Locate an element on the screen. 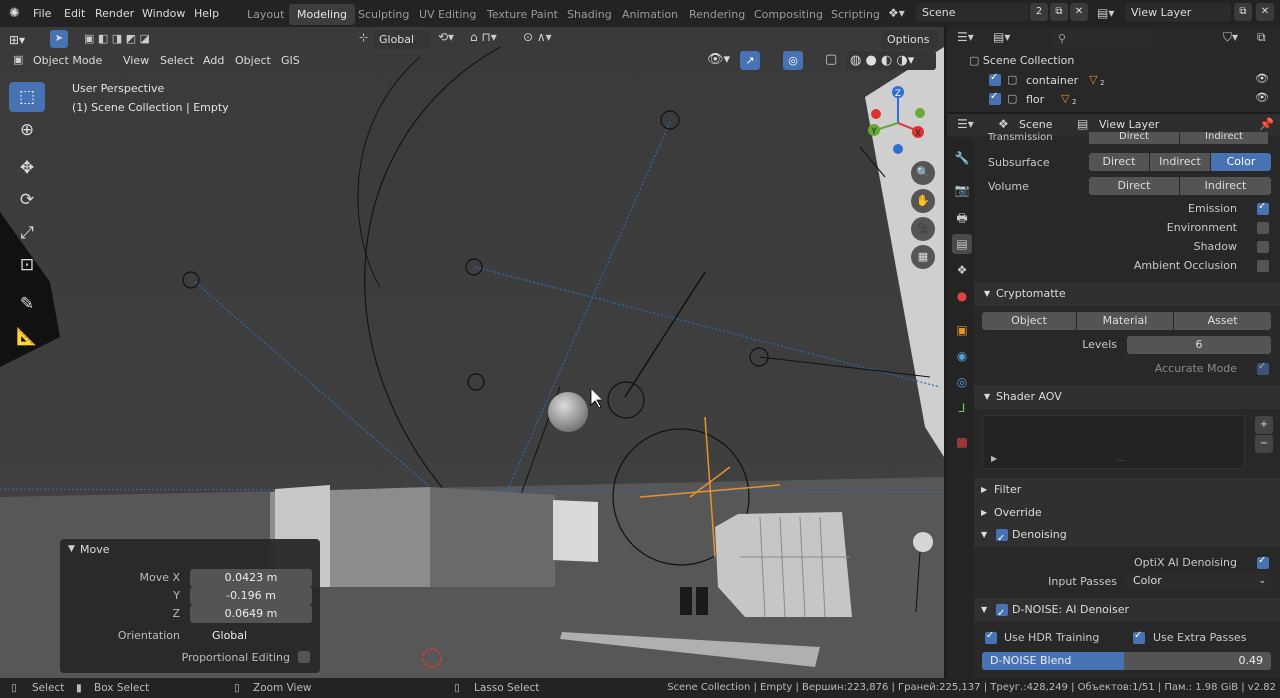 The height and width of the screenshot is (698, 1280). view-layer-field: View Layer is located at coordinates (1178, 12).